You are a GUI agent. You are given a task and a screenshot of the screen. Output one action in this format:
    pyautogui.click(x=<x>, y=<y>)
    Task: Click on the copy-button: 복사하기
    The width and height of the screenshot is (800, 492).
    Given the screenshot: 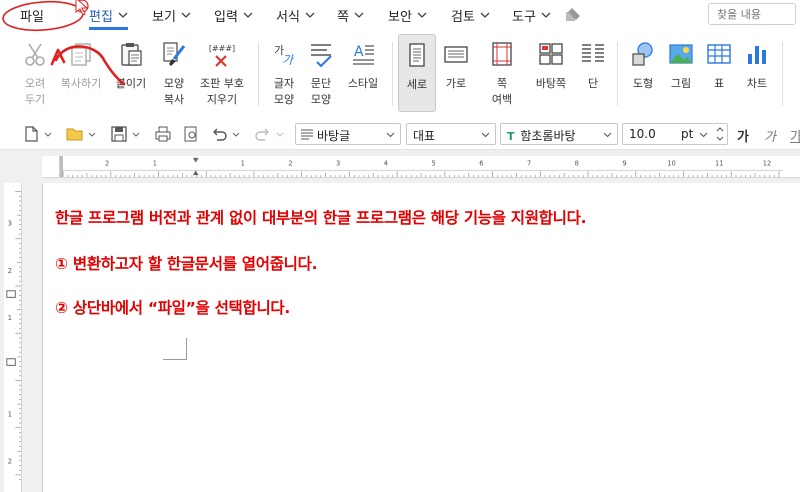 What is the action you would take?
    pyautogui.click(x=81, y=73)
    